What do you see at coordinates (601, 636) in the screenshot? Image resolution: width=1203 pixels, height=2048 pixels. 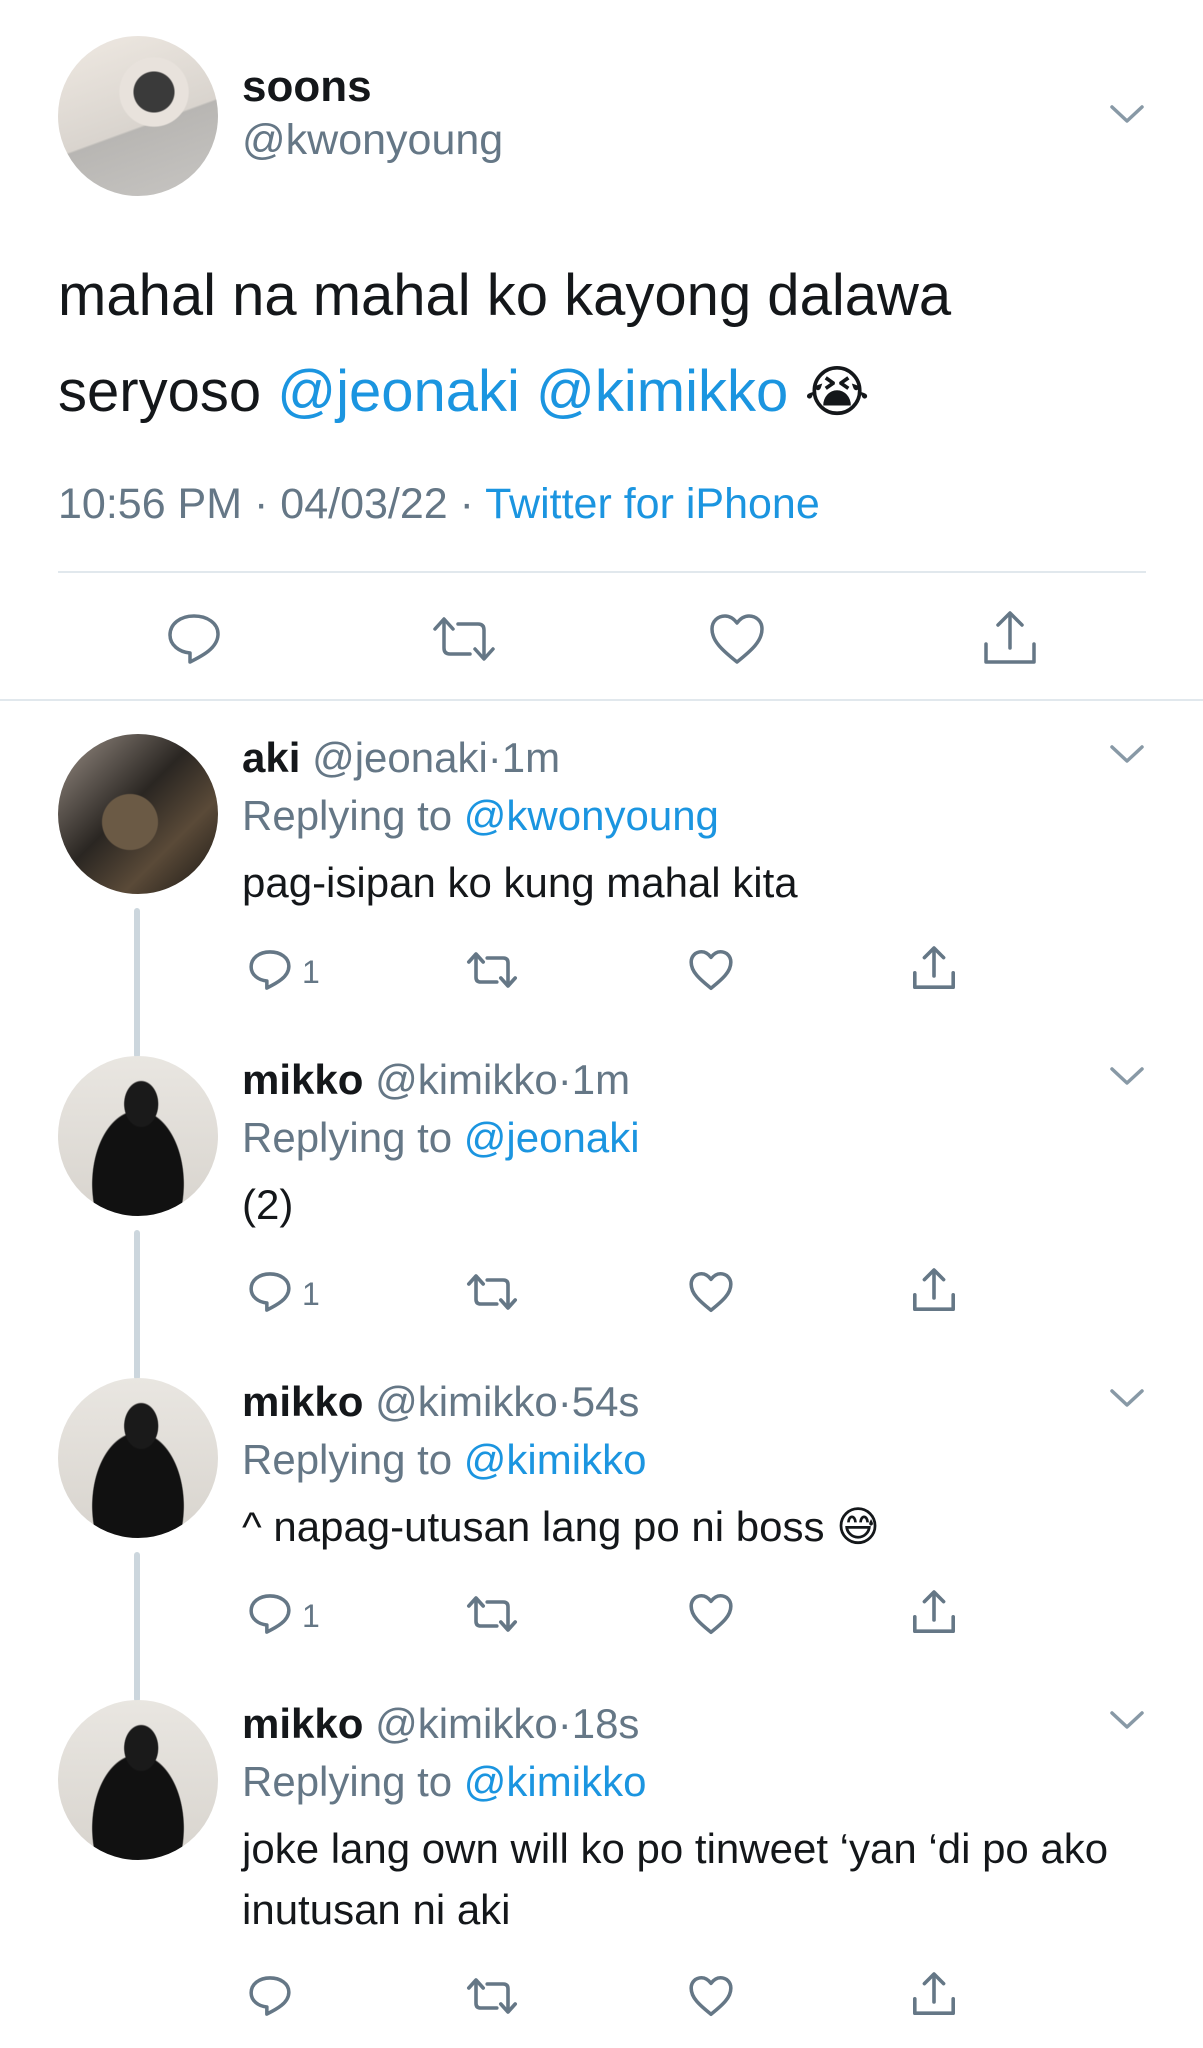 I see `tweet-actions` at bounding box center [601, 636].